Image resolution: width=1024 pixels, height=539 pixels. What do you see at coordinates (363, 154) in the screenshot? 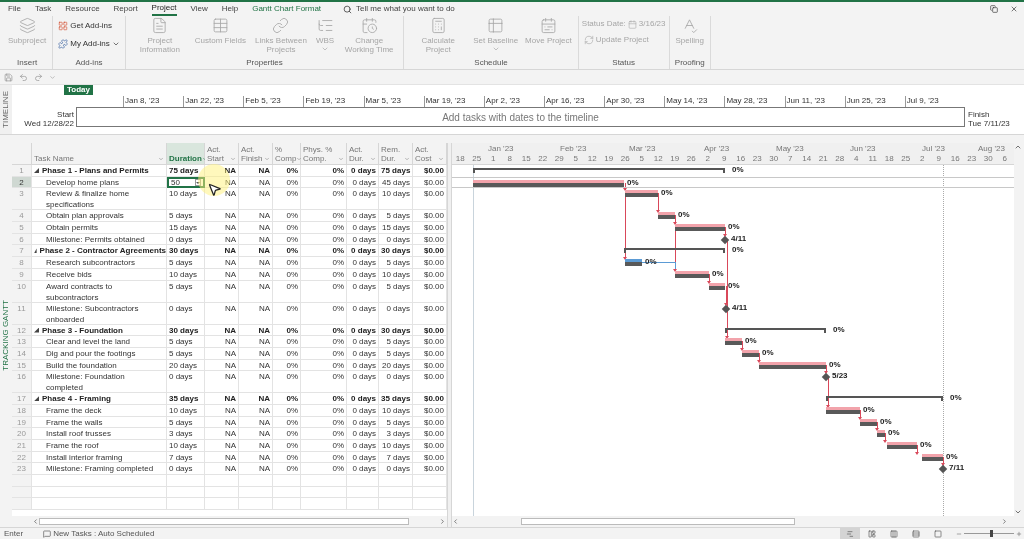
I see `column-header: Act. Dur.` at bounding box center [363, 154].